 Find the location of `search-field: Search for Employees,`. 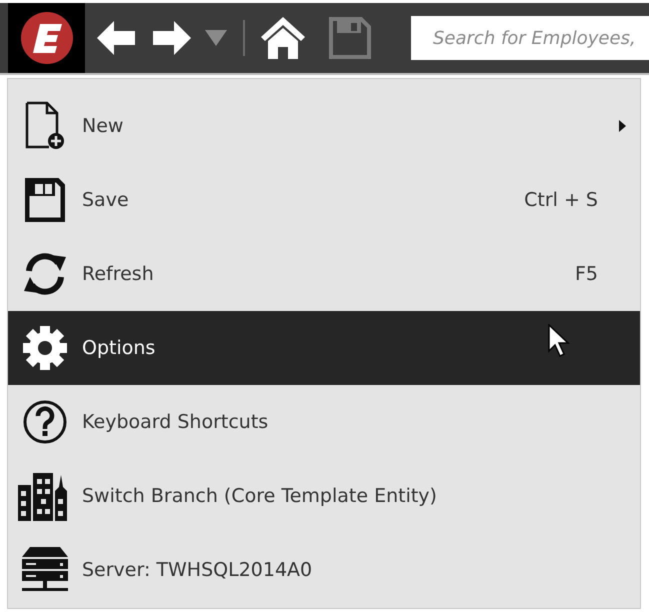

search-field: Search for Employees, is located at coordinates (530, 38).